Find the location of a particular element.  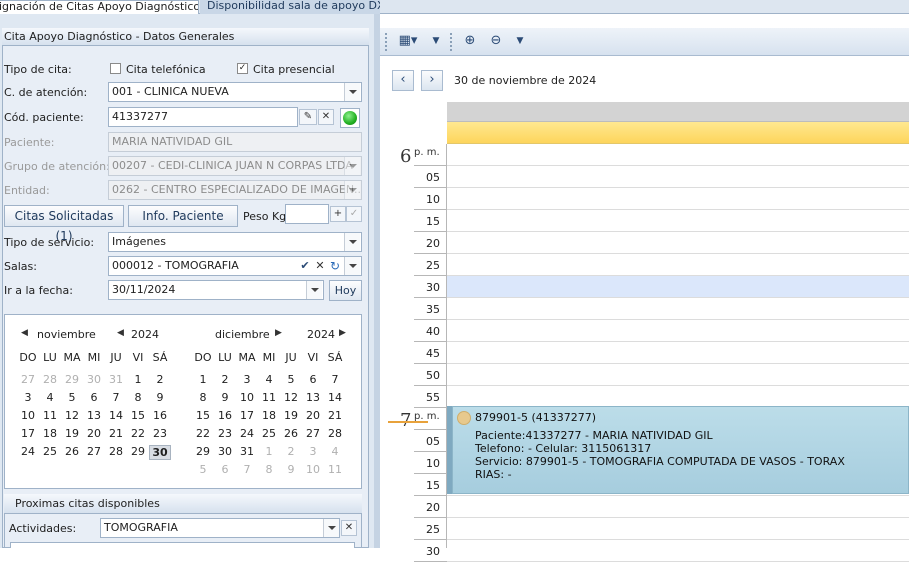

citas-solicitadas-button: Citas Solicitadas (1) is located at coordinates (64, 224).